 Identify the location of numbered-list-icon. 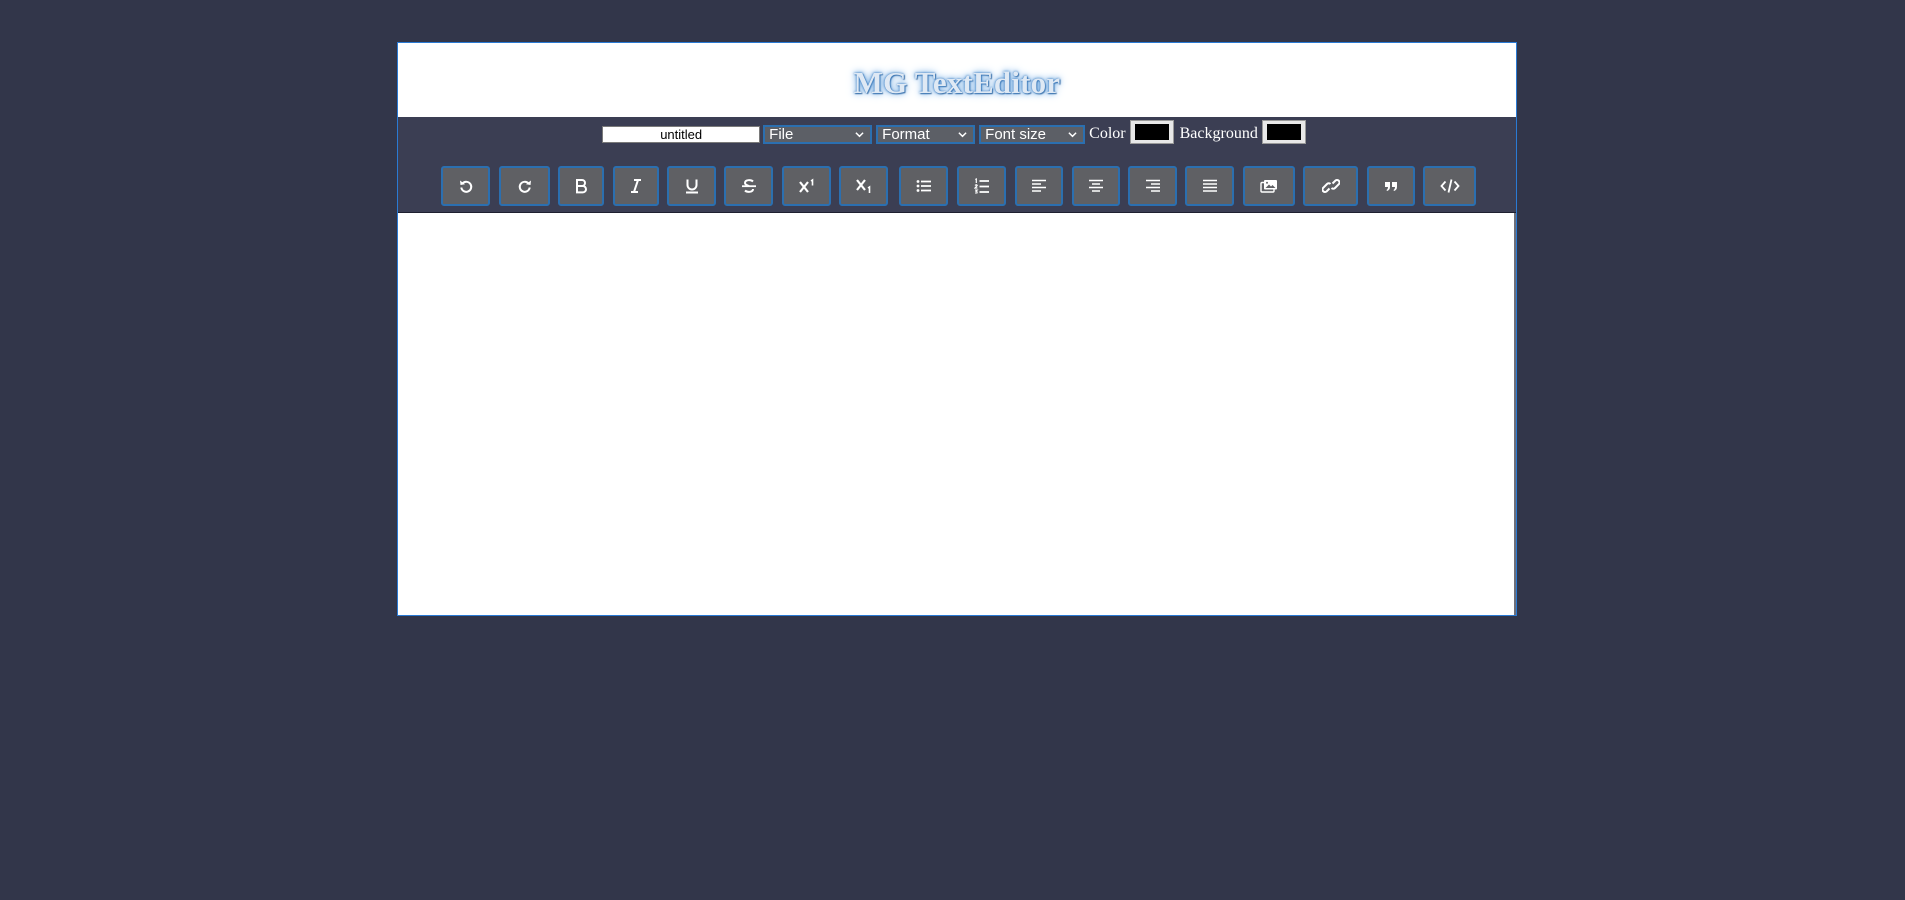
(981, 186).